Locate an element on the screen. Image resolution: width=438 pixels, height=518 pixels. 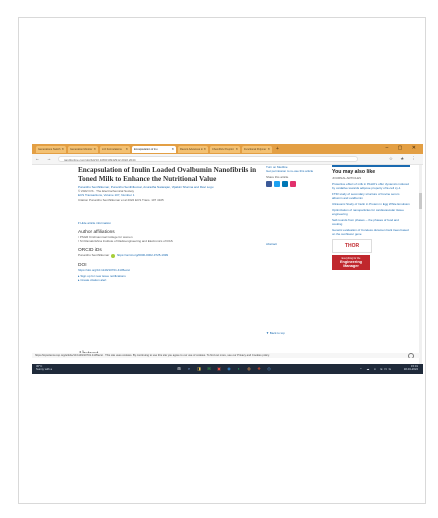
taskbar-app-icon: ⊞ is located at coordinates (179, 369).